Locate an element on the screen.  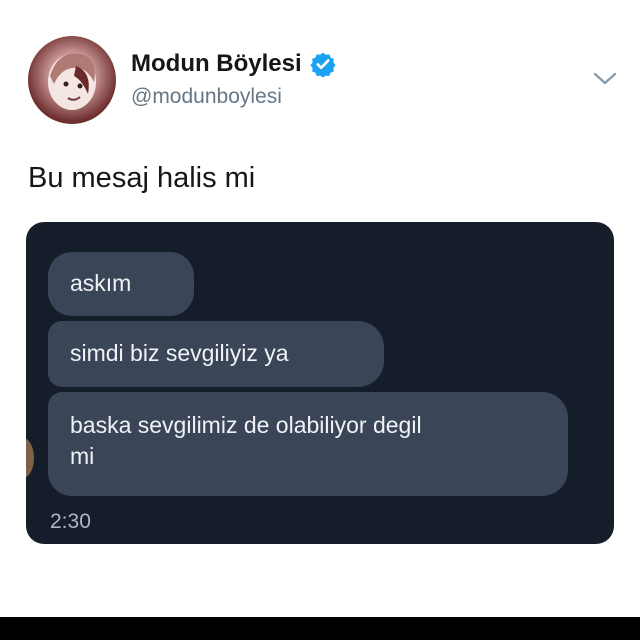
verified-badge-icon is located at coordinates (323, 64).